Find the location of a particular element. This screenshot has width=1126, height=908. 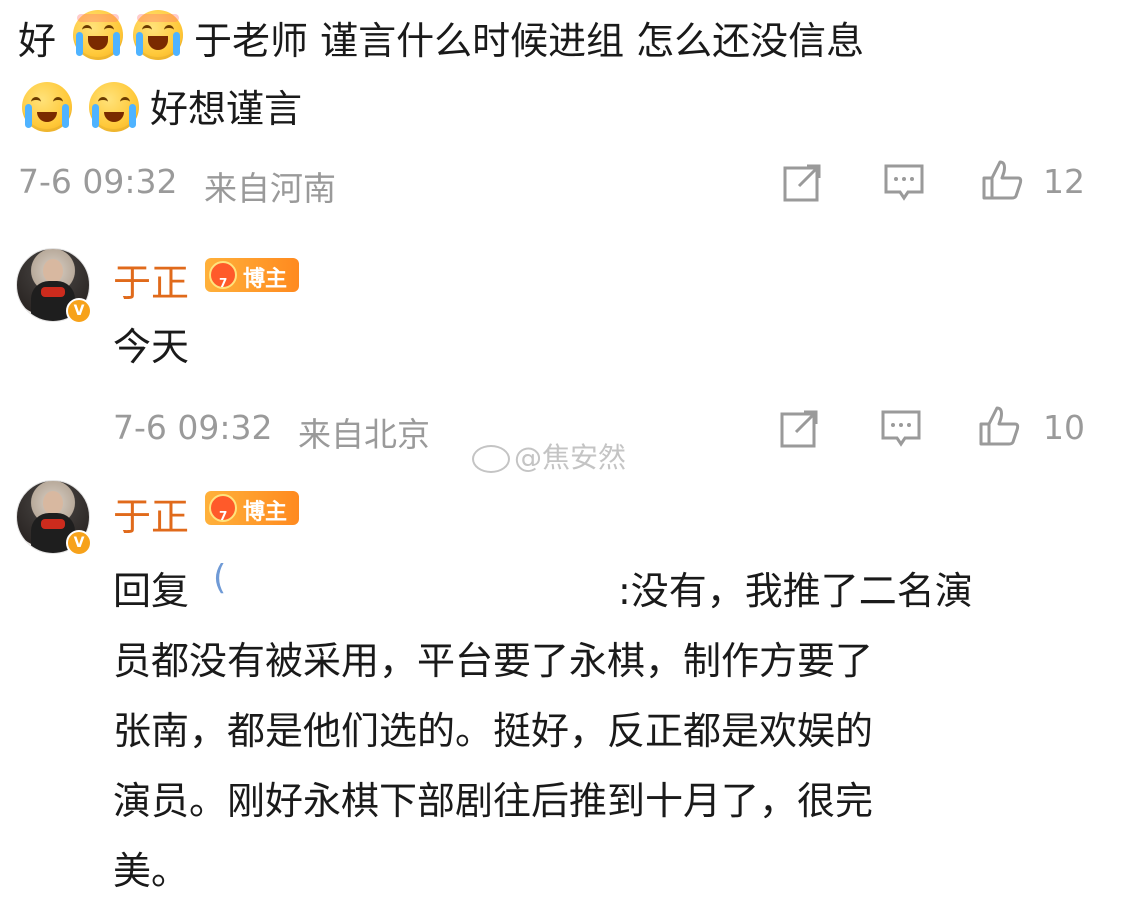

like-count: 10 is located at coordinates (1064, 427).